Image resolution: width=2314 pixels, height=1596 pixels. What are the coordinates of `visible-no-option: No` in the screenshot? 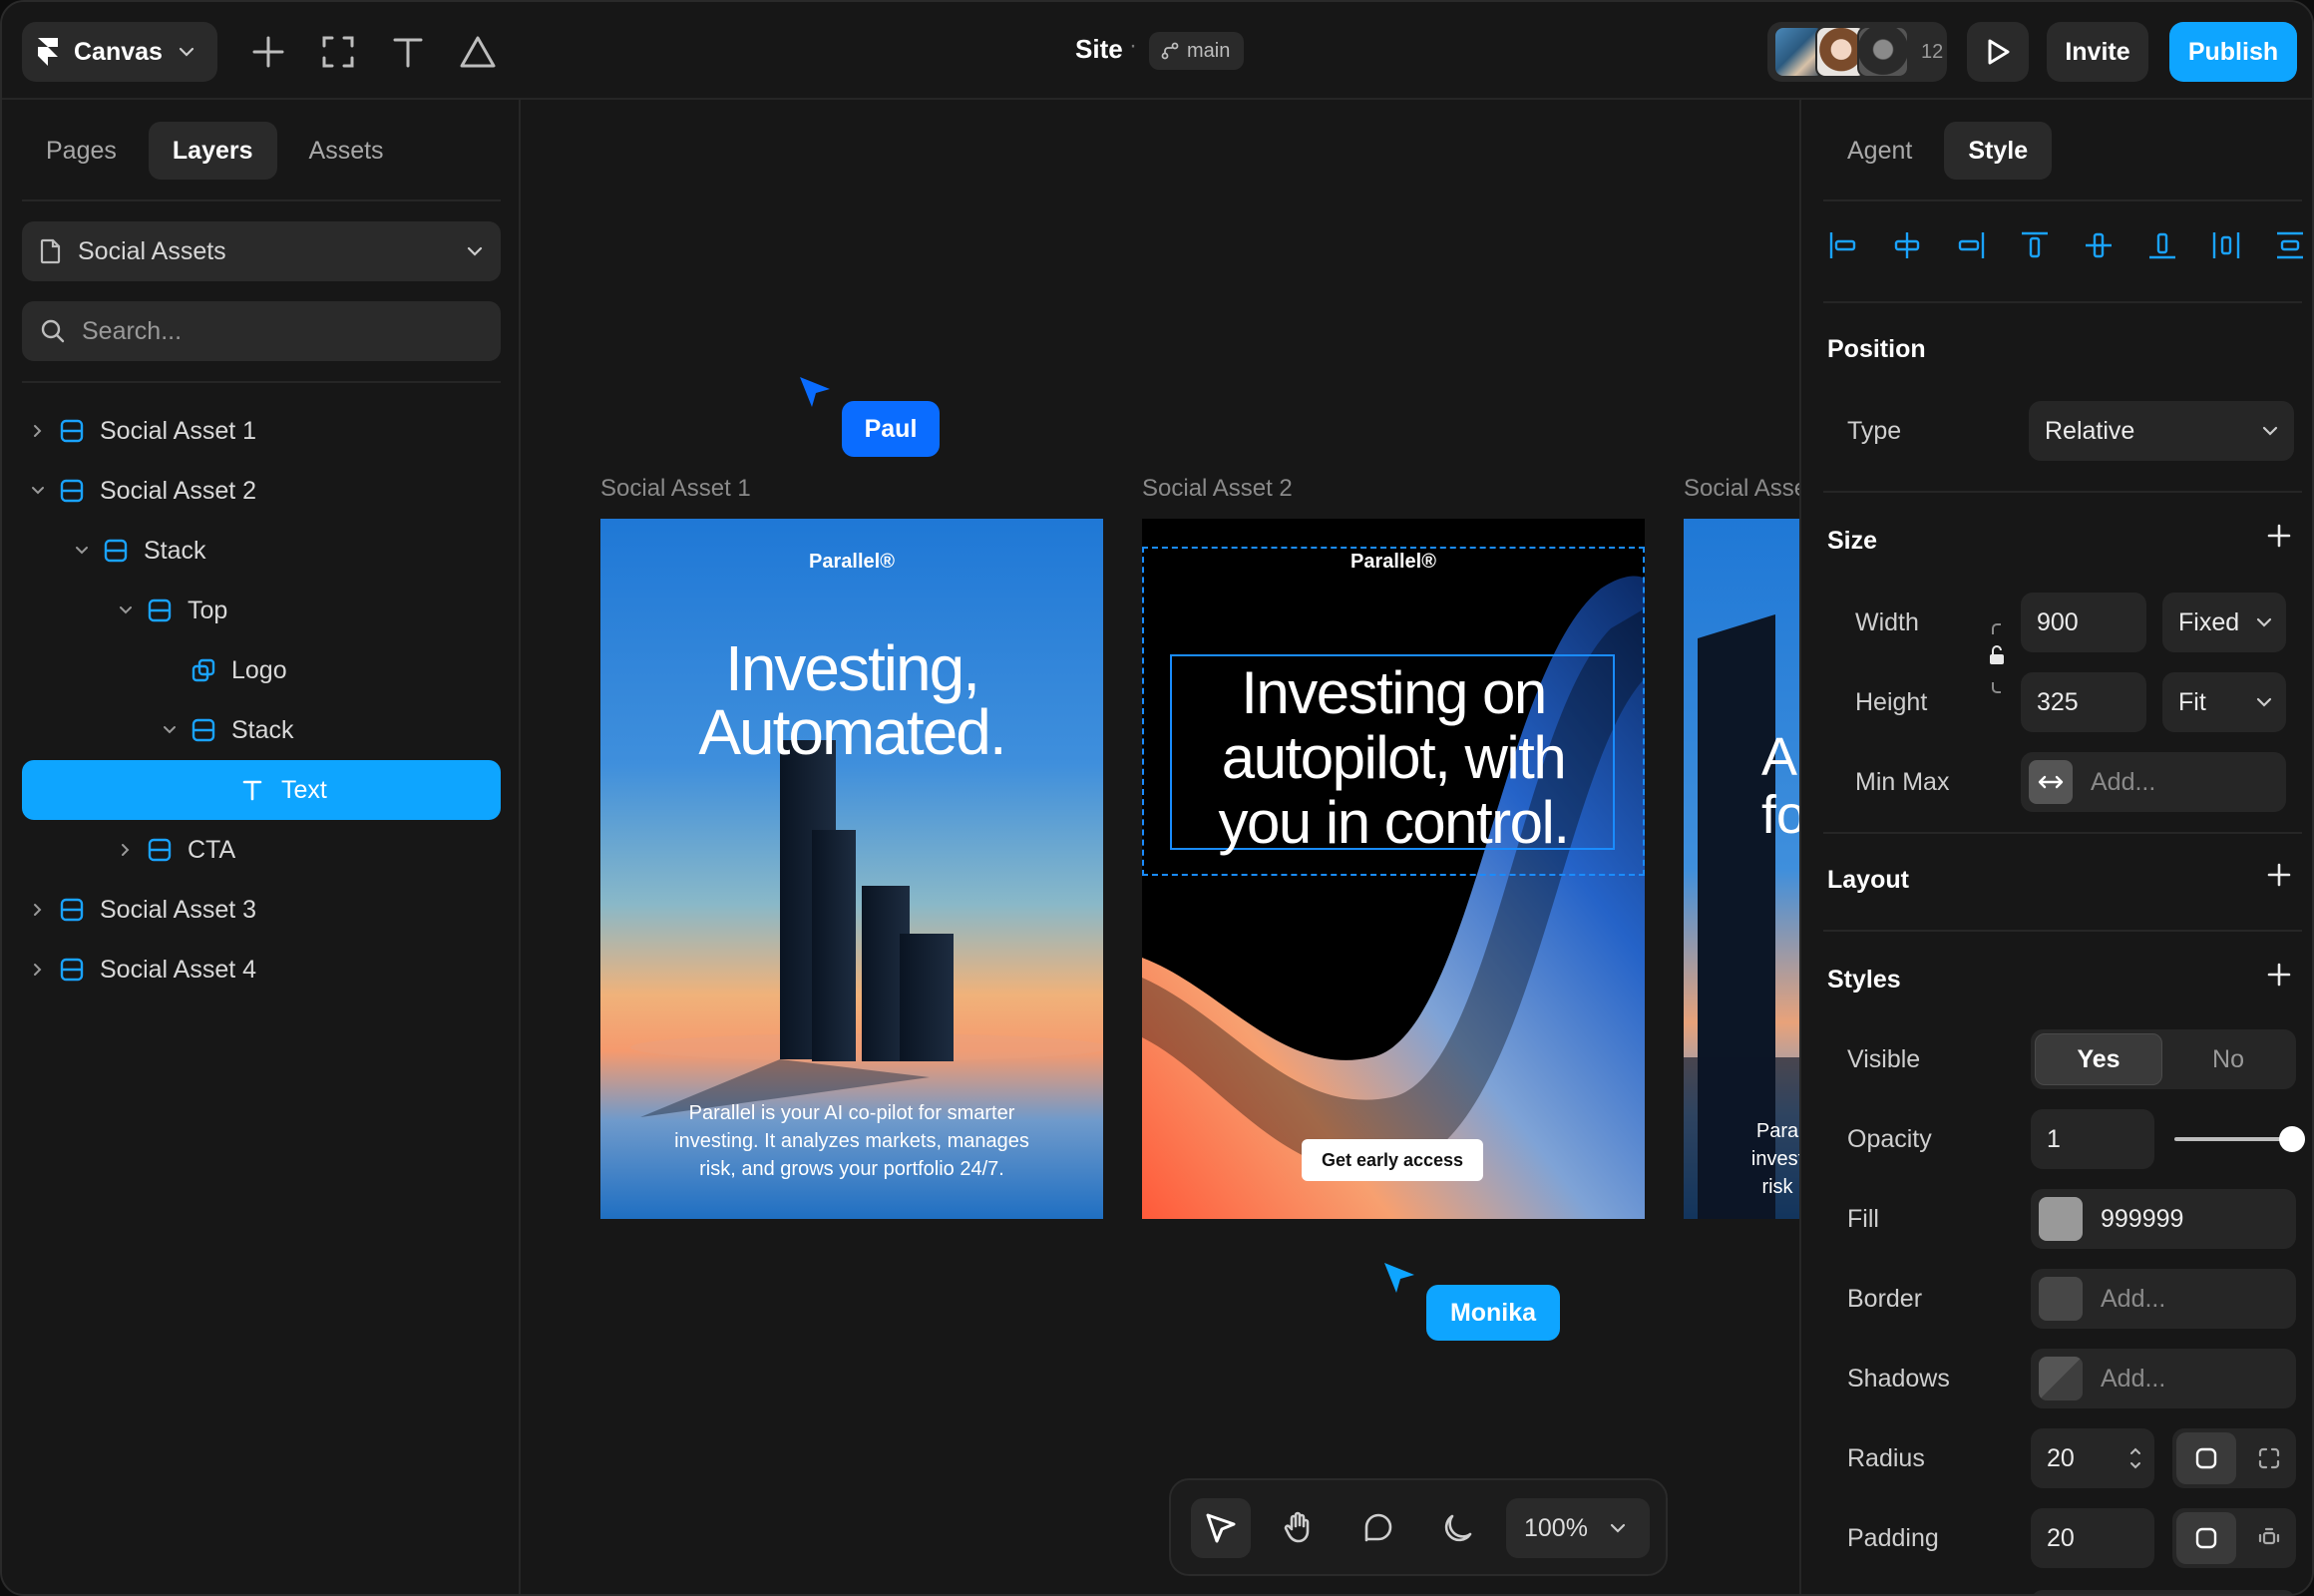 It's located at (2228, 1059).